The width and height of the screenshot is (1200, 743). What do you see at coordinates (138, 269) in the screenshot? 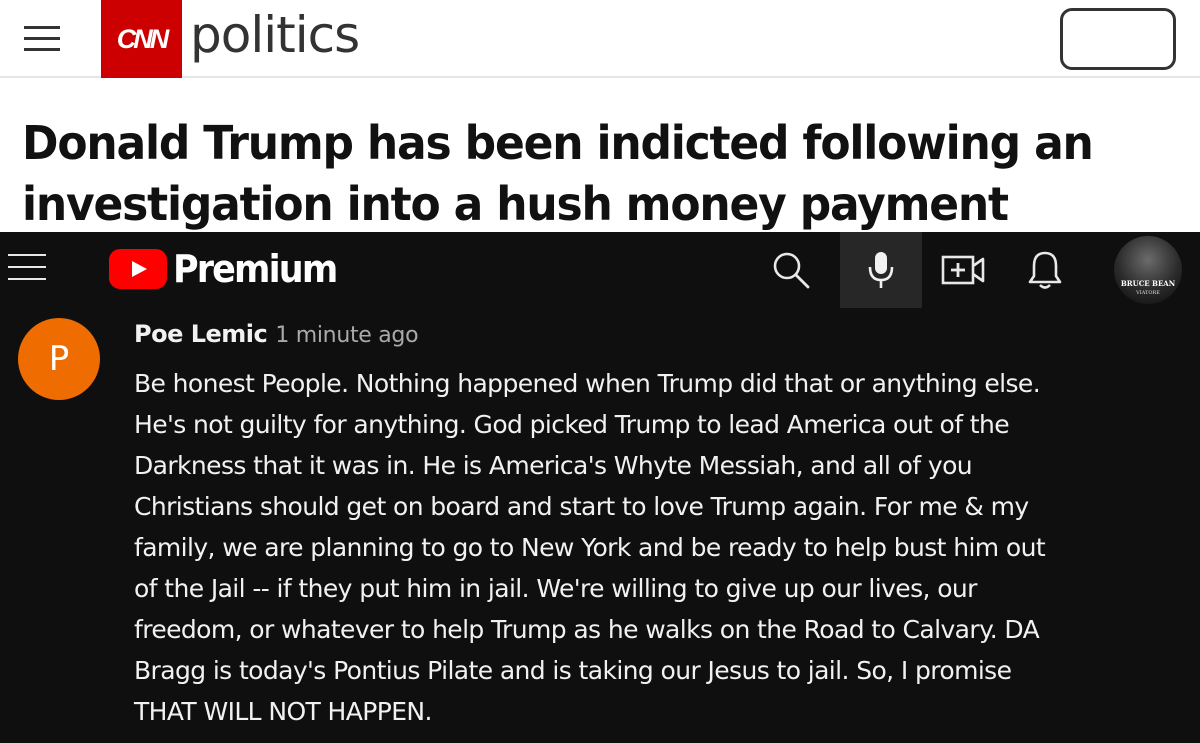
I see `youtube-play-icon` at bounding box center [138, 269].